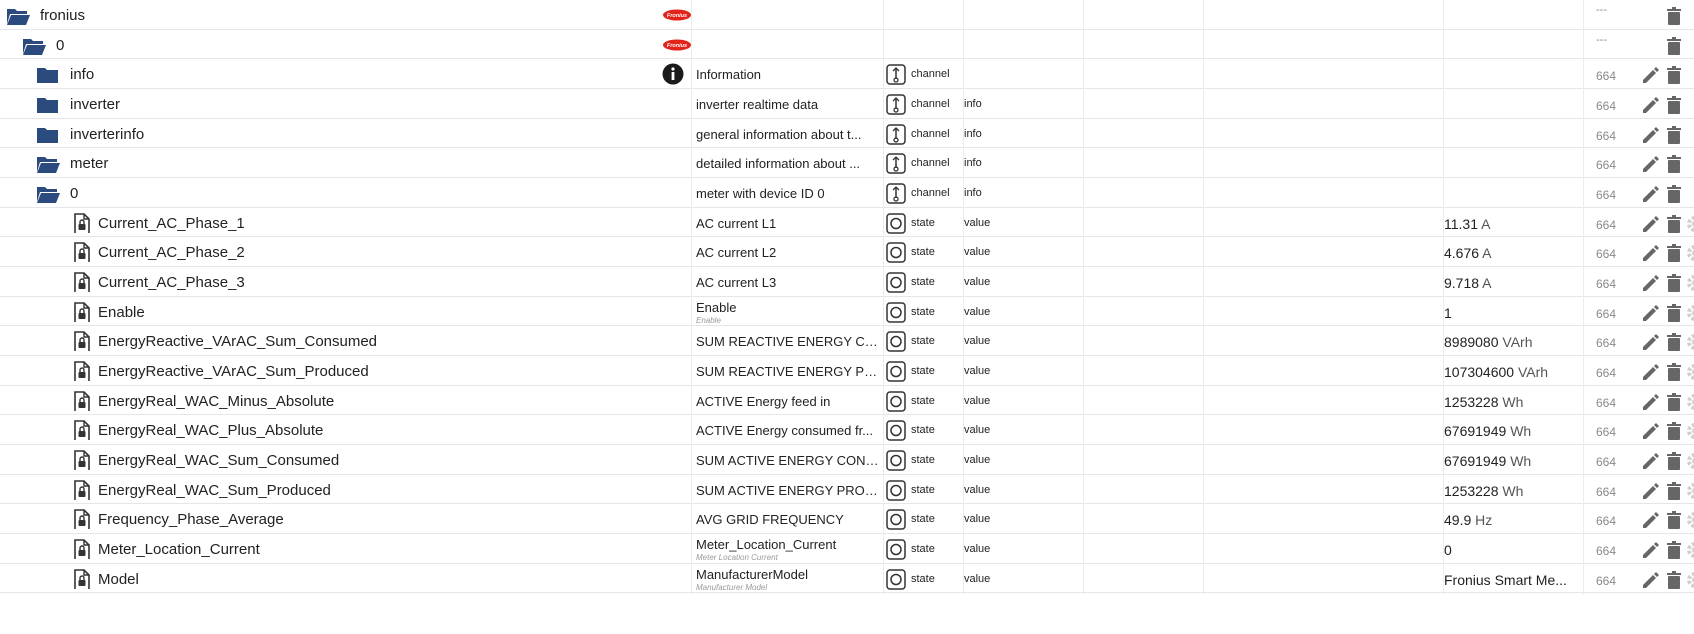 Image resolution: width=1694 pixels, height=634 pixels. What do you see at coordinates (82, 74) in the screenshot?
I see `object-name: info` at bounding box center [82, 74].